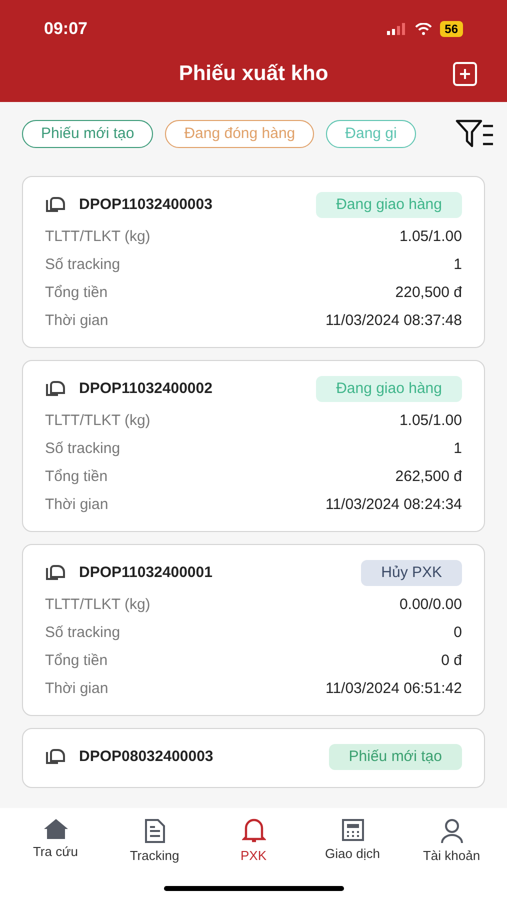 The width and height of the screenshot is (507, 900). Describe the element at coordinates (253, 74) in the screenshot. I see `page-title: Phiếu xuất kho` at that location.